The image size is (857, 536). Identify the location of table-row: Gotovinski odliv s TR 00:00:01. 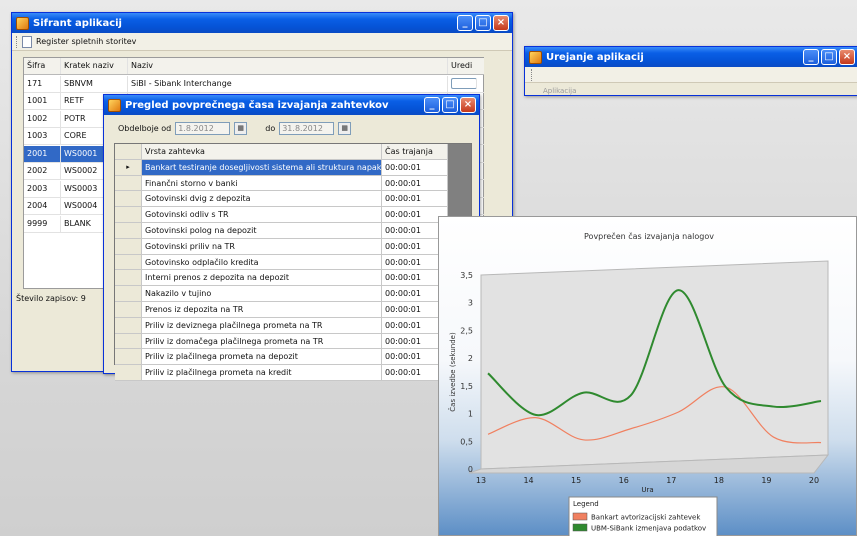
(281, 215).